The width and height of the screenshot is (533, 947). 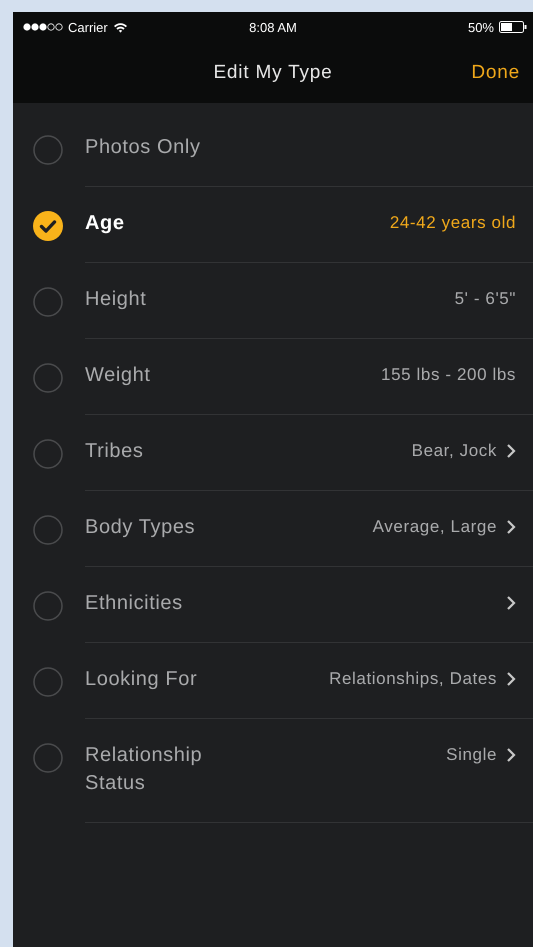 What do you see at coordinates (485, 299) in the screenshot?
I see `filter-value: 5' - 6'5"` at bounding box center [485, 299].